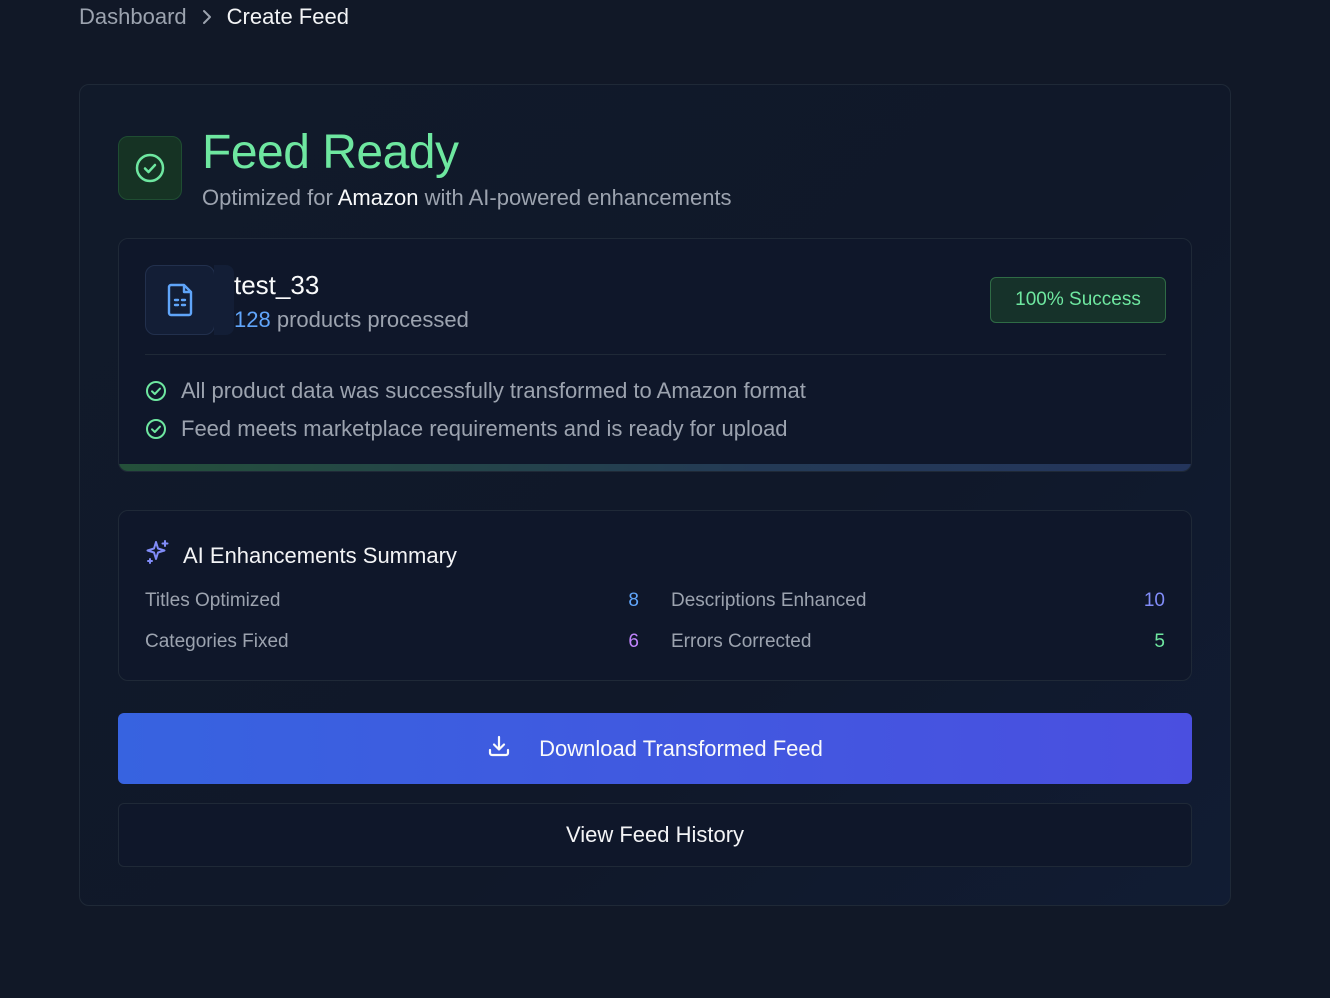 This screenshot has width=1330, height=998. Describe the element at coordinates (1159, 641) in the screenshot. I see `stat-value: 5` at that location.